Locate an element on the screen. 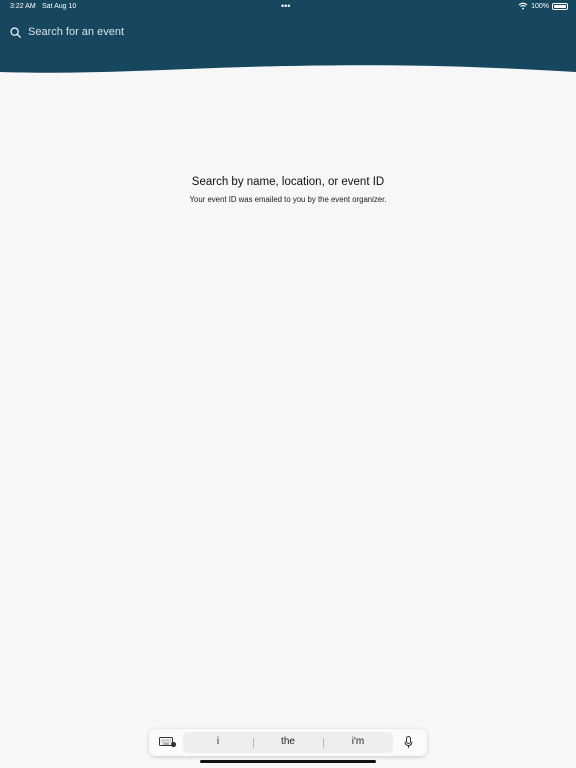 This screenshot has height=768, width=576. search-input is located at coordinates (148, 32).